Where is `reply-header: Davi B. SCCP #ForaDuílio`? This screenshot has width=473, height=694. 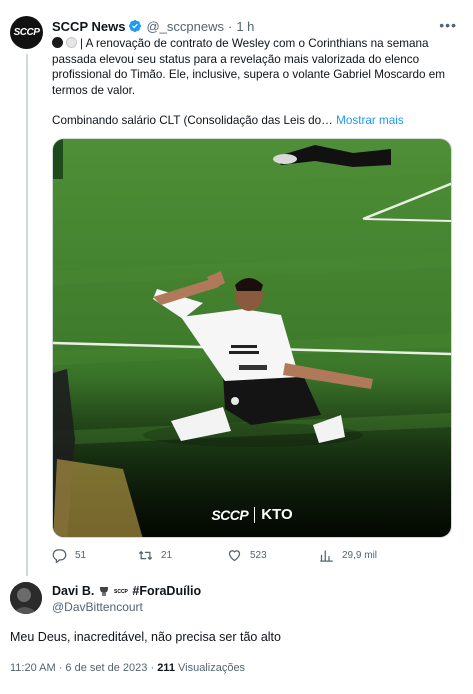 reply-header: Davi B. SCCP #ForaDuílio is located at coordinates (126, 591).